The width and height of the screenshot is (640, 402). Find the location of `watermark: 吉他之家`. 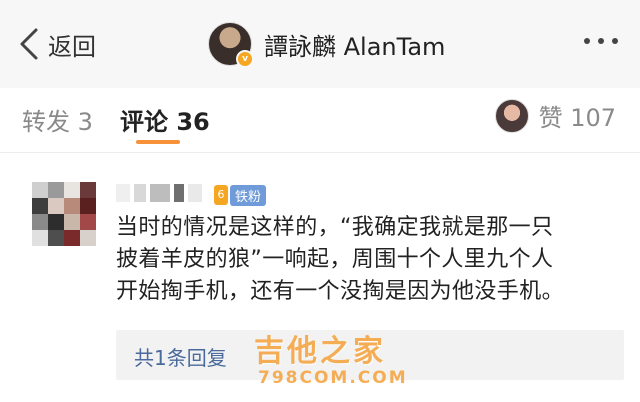

watermark: 吉他之家 is located at coordinates (320, 351).